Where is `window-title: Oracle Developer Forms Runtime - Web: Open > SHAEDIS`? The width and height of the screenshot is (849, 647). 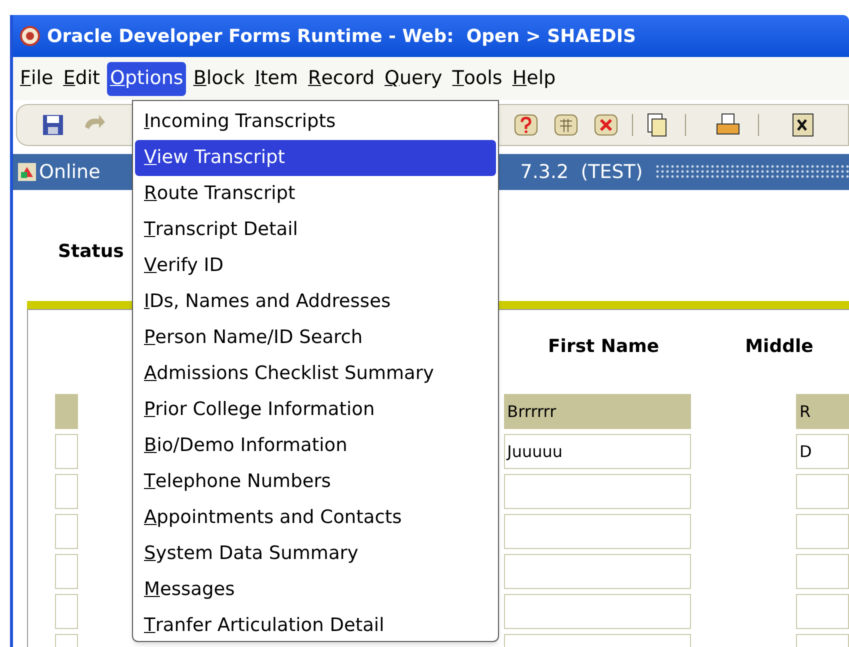 window-title: Oracle Developer Forms Runtime - Web: Open > SHAEDIS is located at coordinates (341, 36).